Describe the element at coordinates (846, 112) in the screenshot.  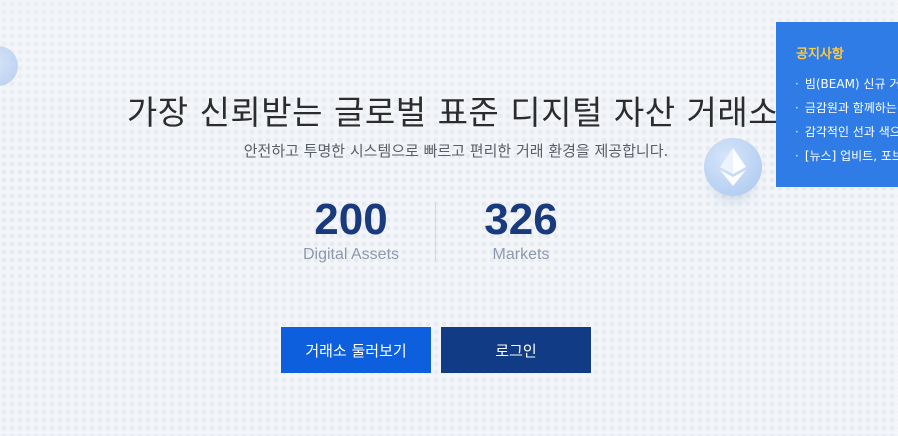
I see `notice-item: · 금감원과 함께하는` at that location.